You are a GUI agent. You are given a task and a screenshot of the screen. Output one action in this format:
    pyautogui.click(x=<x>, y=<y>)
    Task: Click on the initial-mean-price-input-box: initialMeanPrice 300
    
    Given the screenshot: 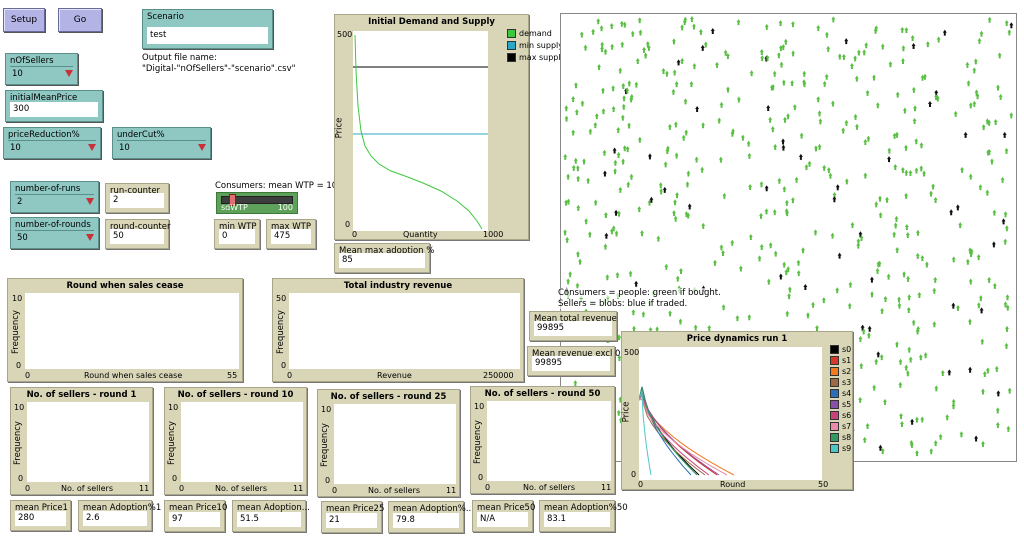 What is the action you would take?
    pyautogui.click(x=54, y=106)
    